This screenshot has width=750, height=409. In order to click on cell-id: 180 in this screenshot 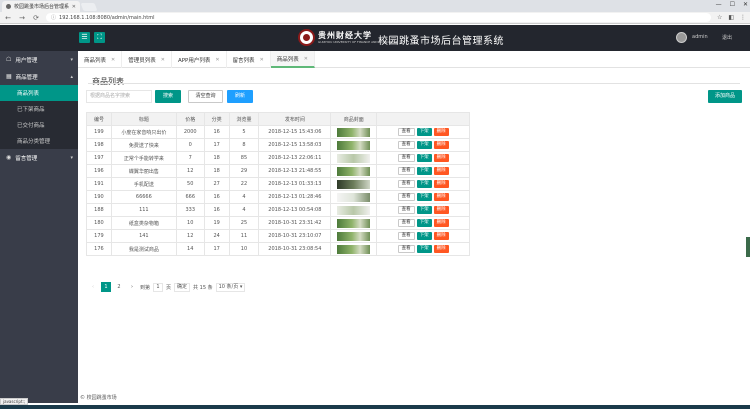, I will do `click(99, 223)`.